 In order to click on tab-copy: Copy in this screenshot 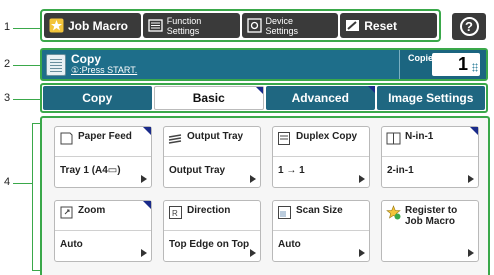, I will do `click(97, 98)`.